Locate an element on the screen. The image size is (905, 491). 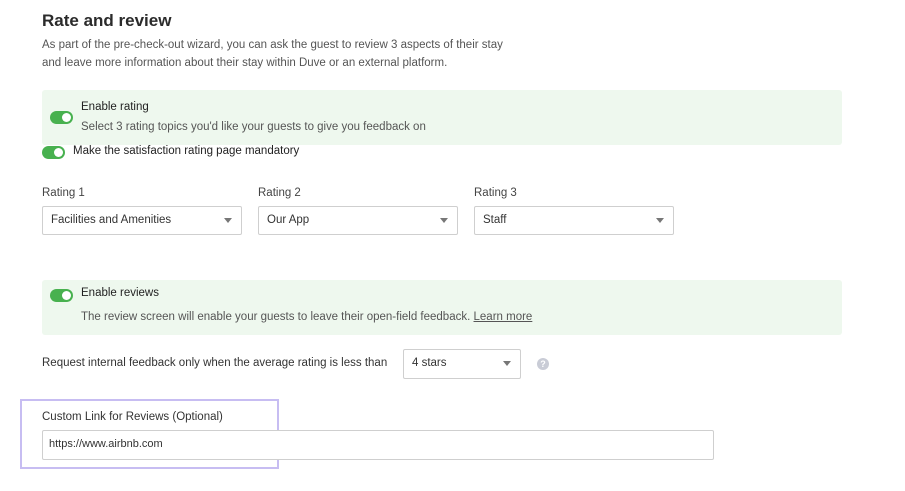
enable-reviews-toggle is located at coordinates (61, 295).